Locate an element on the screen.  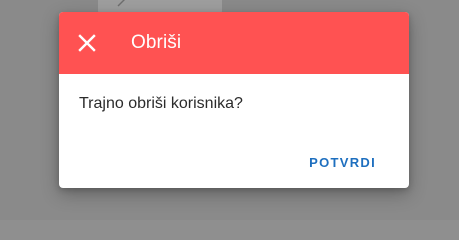
close-button is located at coordinates (87, 43).